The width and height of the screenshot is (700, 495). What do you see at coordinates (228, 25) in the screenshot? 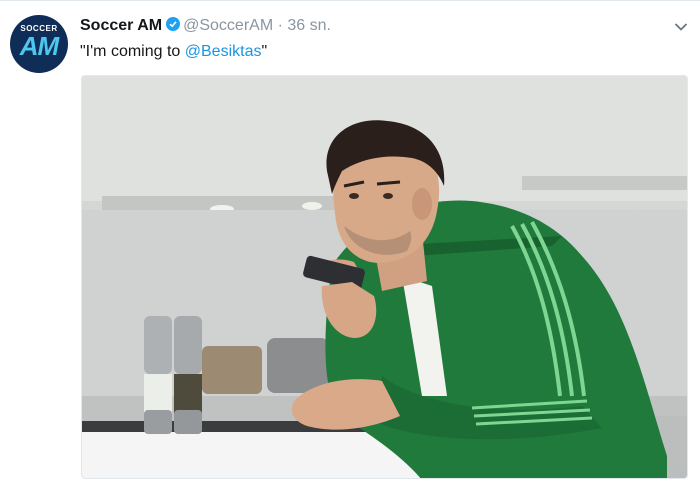
I see `account-handle: @SoccerAM` at bounding box center [228, 25].